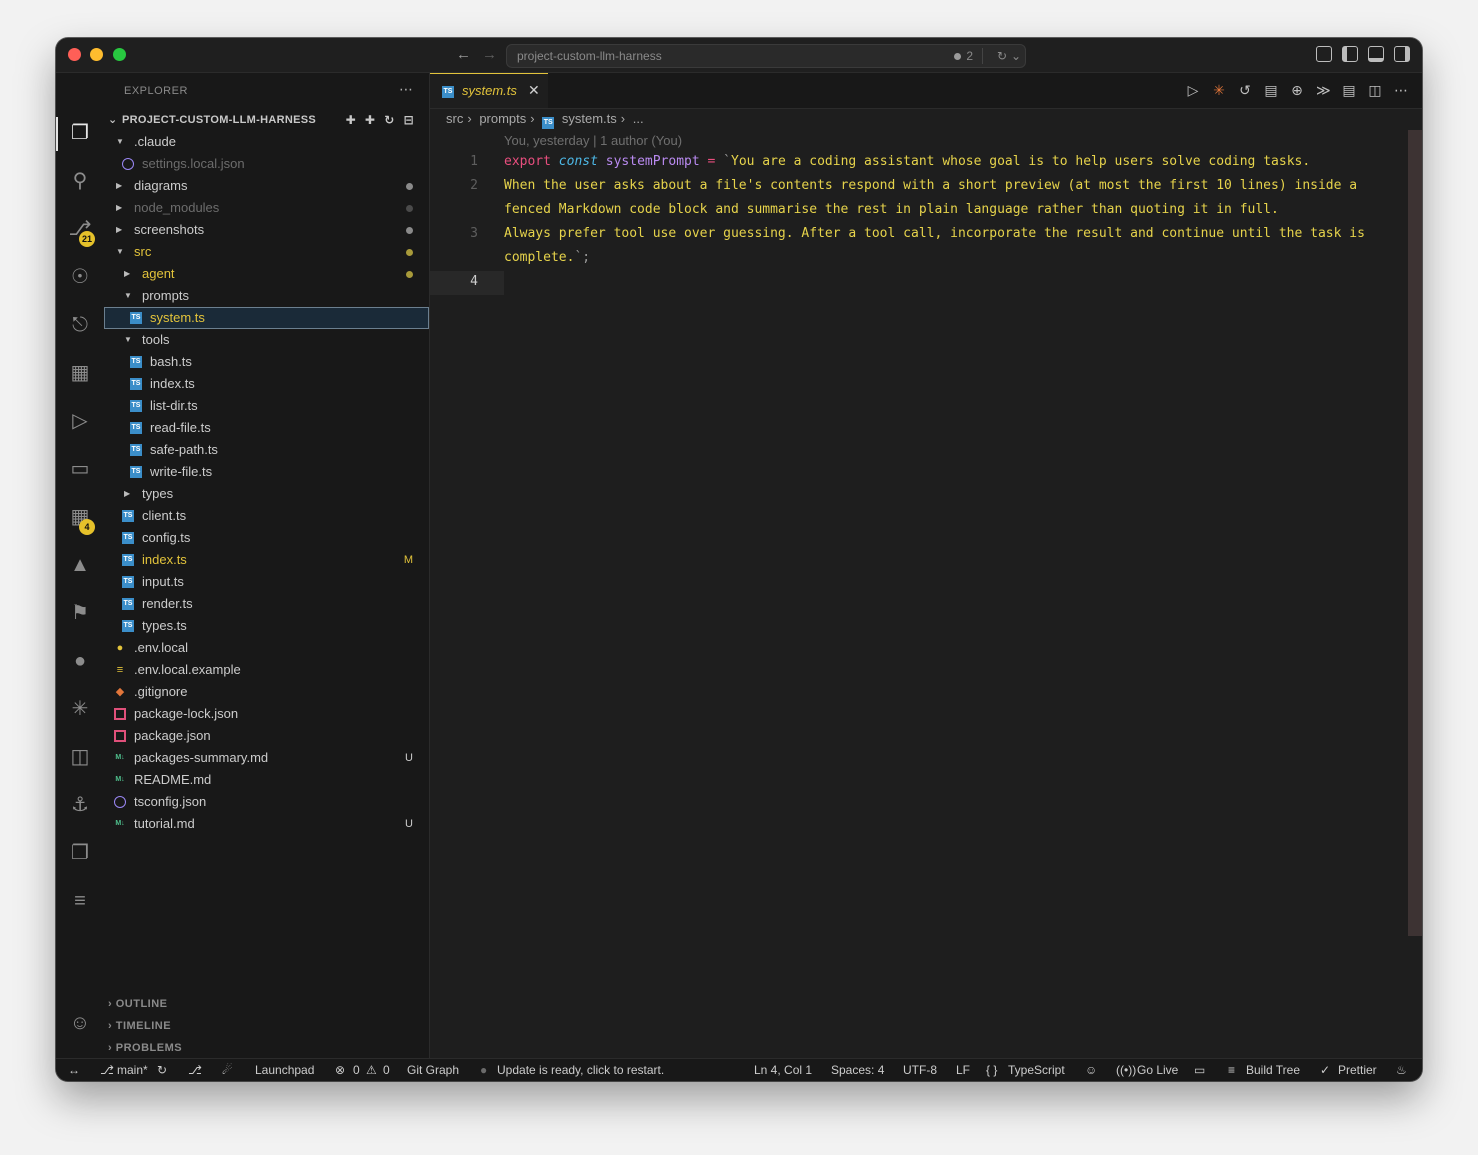  Describe the element at coordinates (433, 1070) in the screenshot. I see `git-graph-label: Git Graph` at that location.